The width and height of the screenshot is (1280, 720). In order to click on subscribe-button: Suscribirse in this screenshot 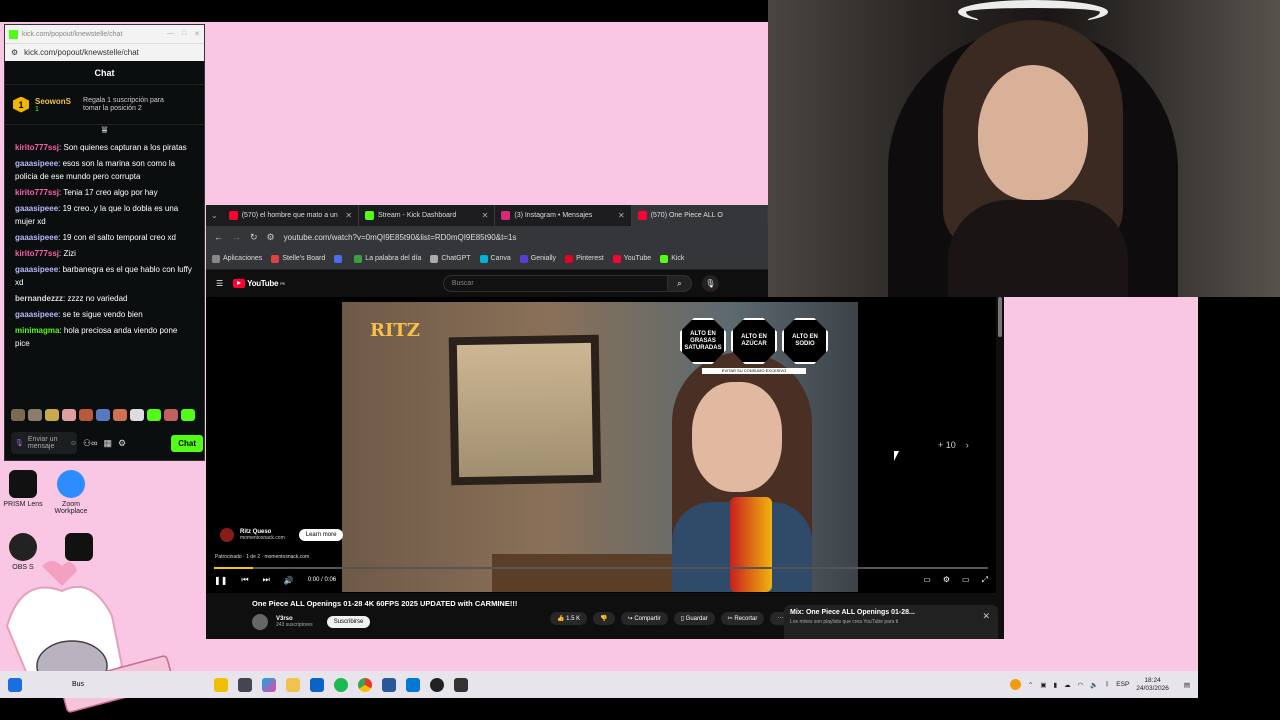, I will do `click(348, 622)`.